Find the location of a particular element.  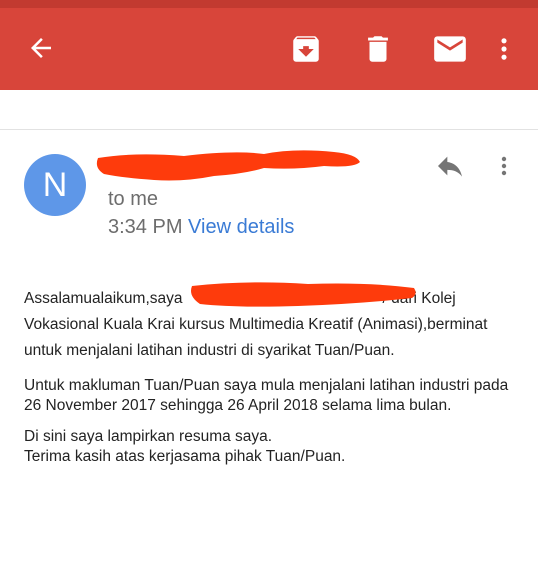

status-bar is located at coordinates (269, 4).